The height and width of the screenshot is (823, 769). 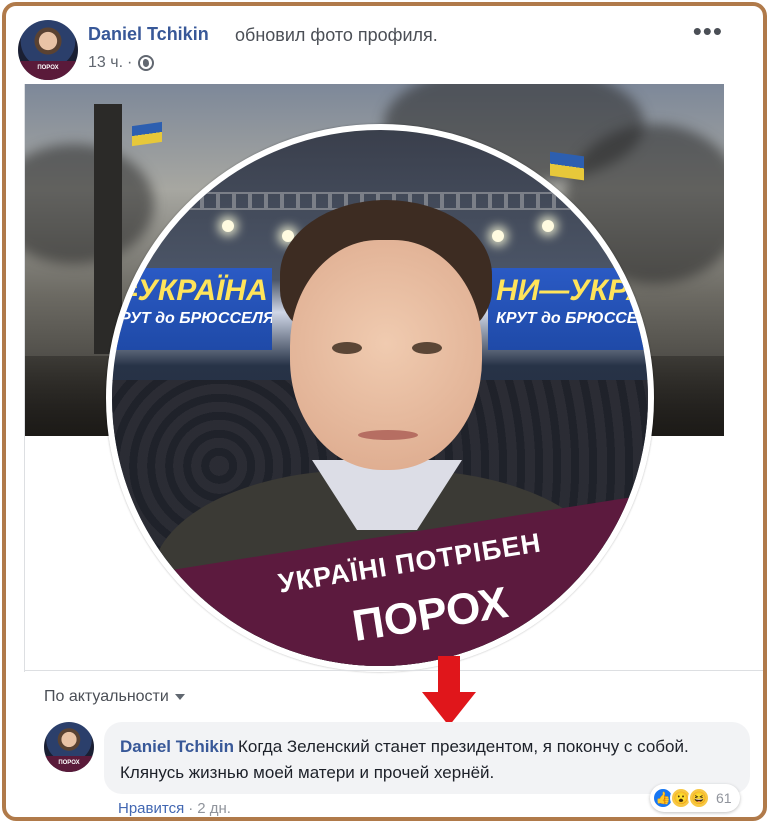 What do you see at coordinates (567, 166) in the screenshot?
I see `flag-right` at bounding box center [567, 166].